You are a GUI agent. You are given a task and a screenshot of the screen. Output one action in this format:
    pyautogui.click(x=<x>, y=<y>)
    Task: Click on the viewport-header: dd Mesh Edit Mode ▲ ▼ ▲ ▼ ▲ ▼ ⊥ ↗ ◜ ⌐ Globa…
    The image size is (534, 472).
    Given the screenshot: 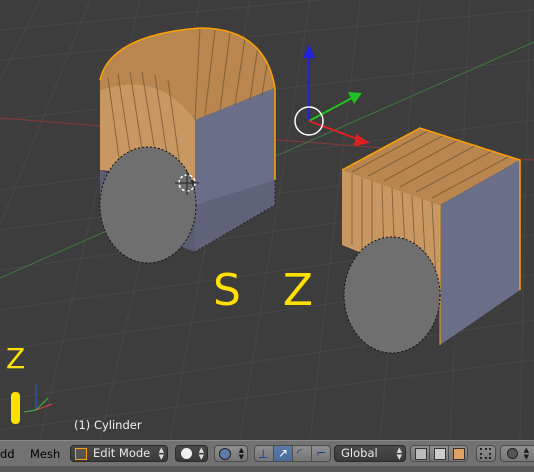 What is the action you would take?
    pyautogui.click(x=267, y=453)
    